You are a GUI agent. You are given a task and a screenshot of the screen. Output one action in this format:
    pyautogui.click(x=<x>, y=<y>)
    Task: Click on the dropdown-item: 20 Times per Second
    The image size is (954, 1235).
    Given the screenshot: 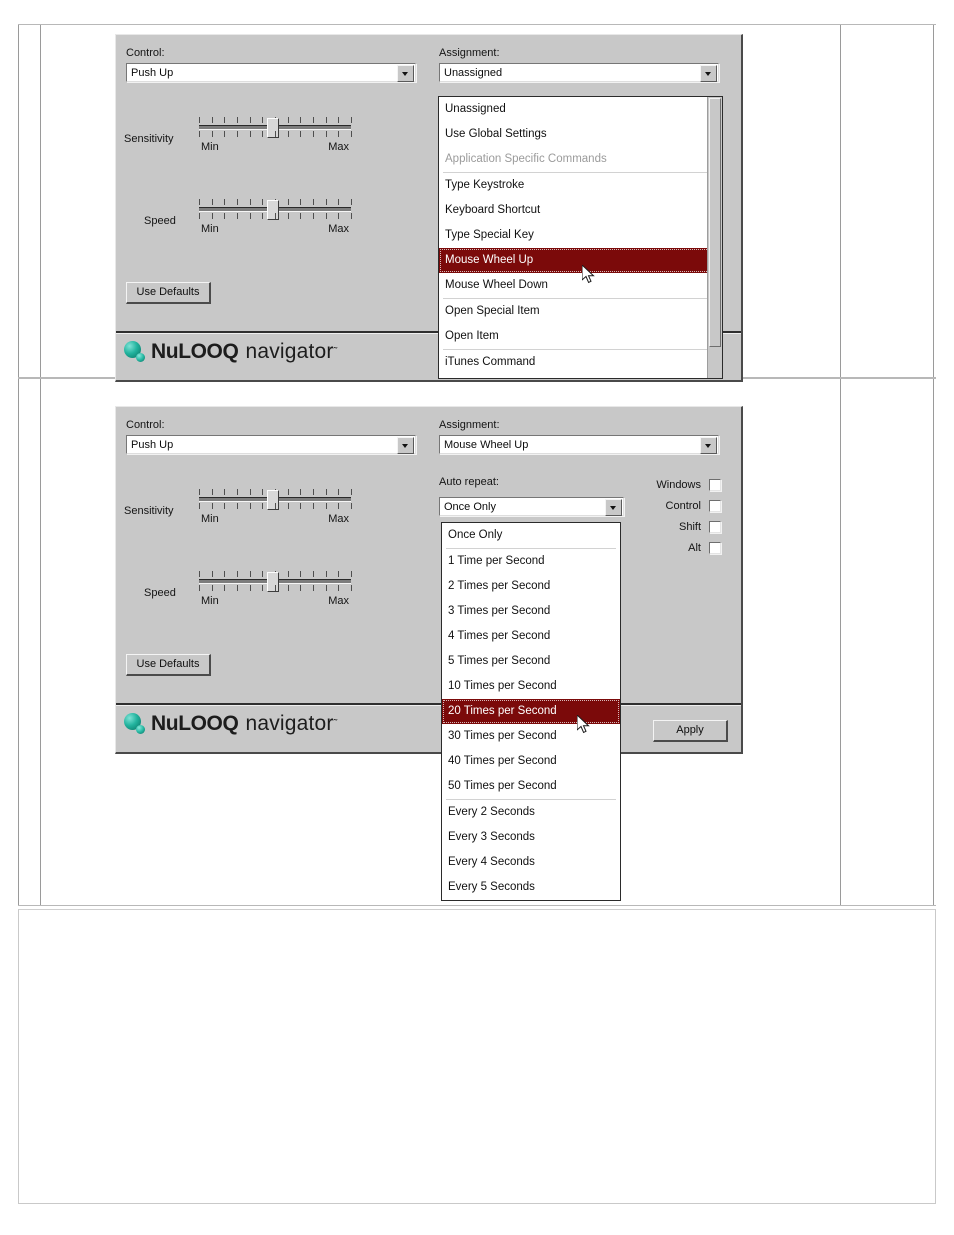 What is the action you would take?
    pyautogui.click(x=531, y=711)
    